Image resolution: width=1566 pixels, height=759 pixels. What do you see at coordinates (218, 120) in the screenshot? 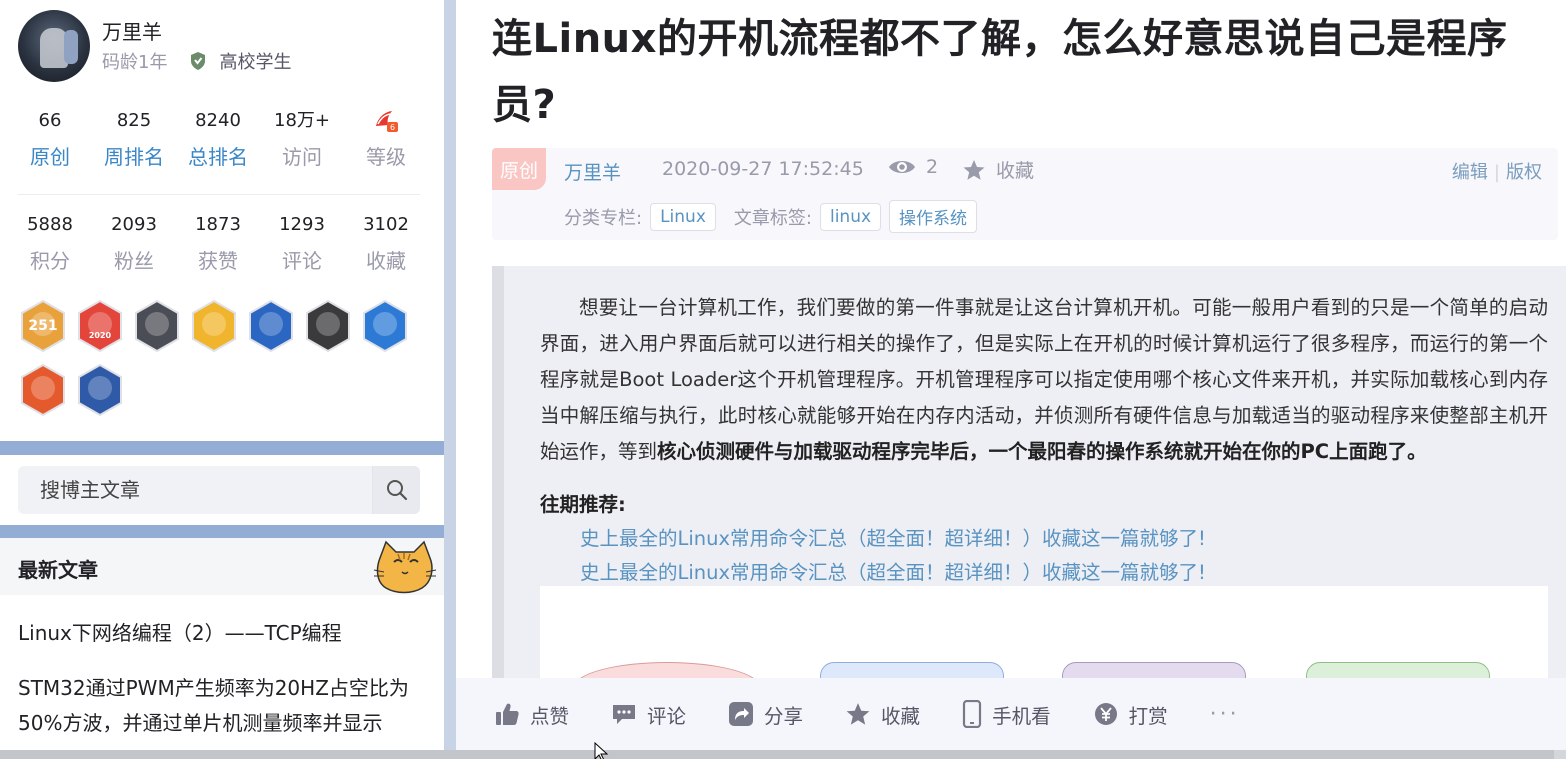
I see `stat-value: 8240` at bounding box center [218, 120].